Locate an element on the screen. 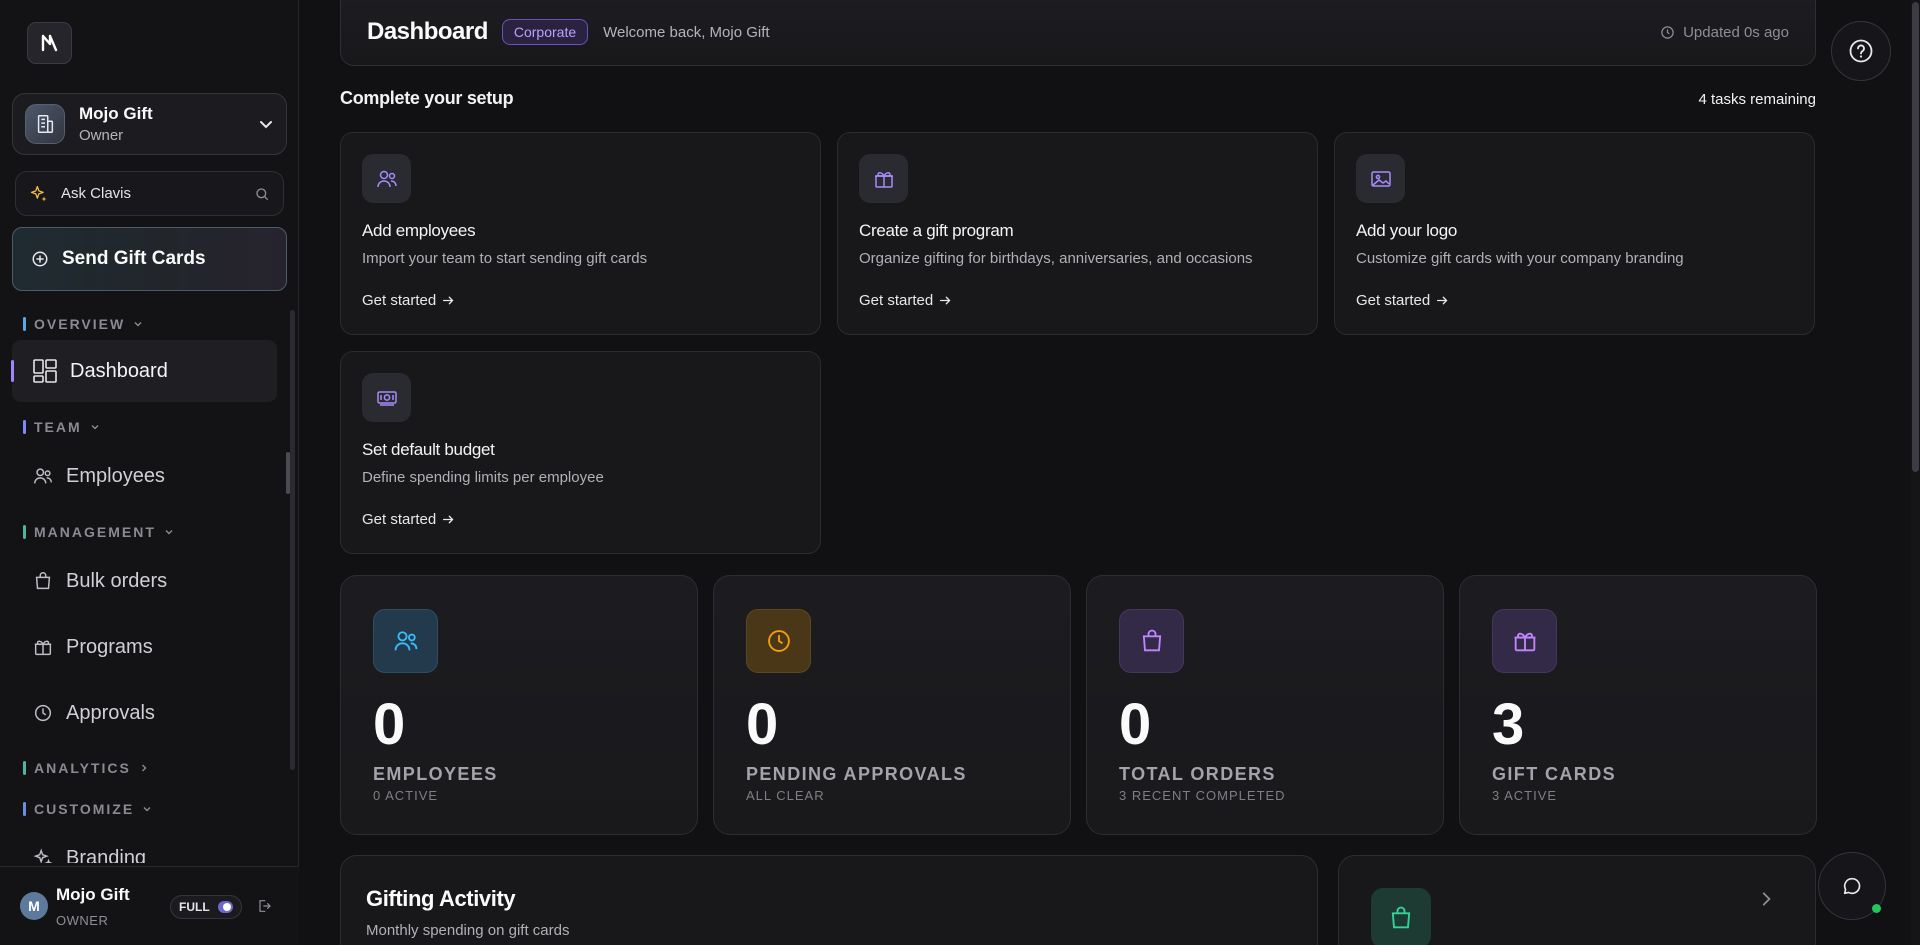 The width and height of the screenshot is (1920, 945). sidebar-item-label: Employees is located at coordinates (115, 475).